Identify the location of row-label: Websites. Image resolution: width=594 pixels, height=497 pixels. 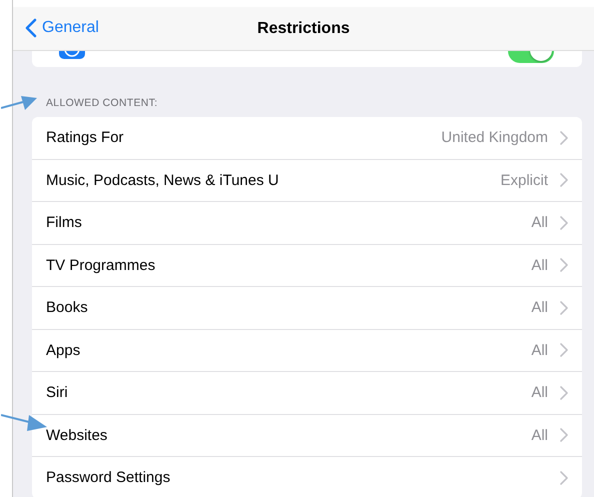
(77, 435).